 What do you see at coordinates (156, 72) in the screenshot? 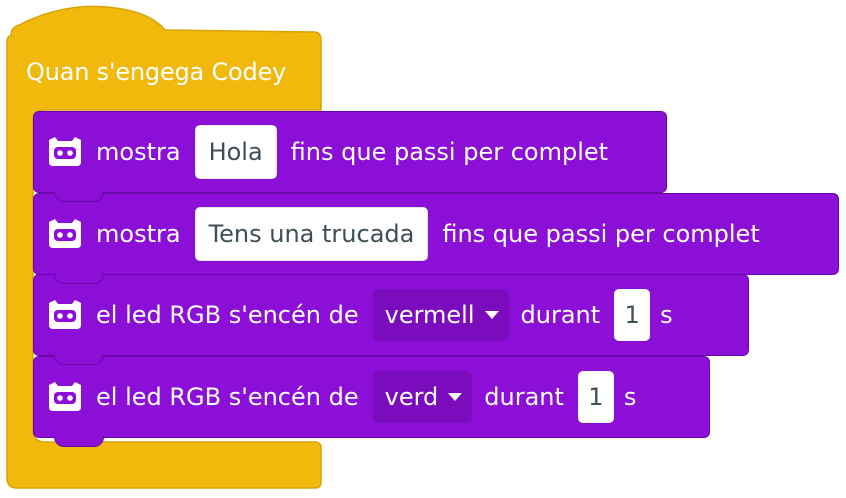
I see `event-block-label: Quan s'engega Codey` at bounding box center [156, 72].